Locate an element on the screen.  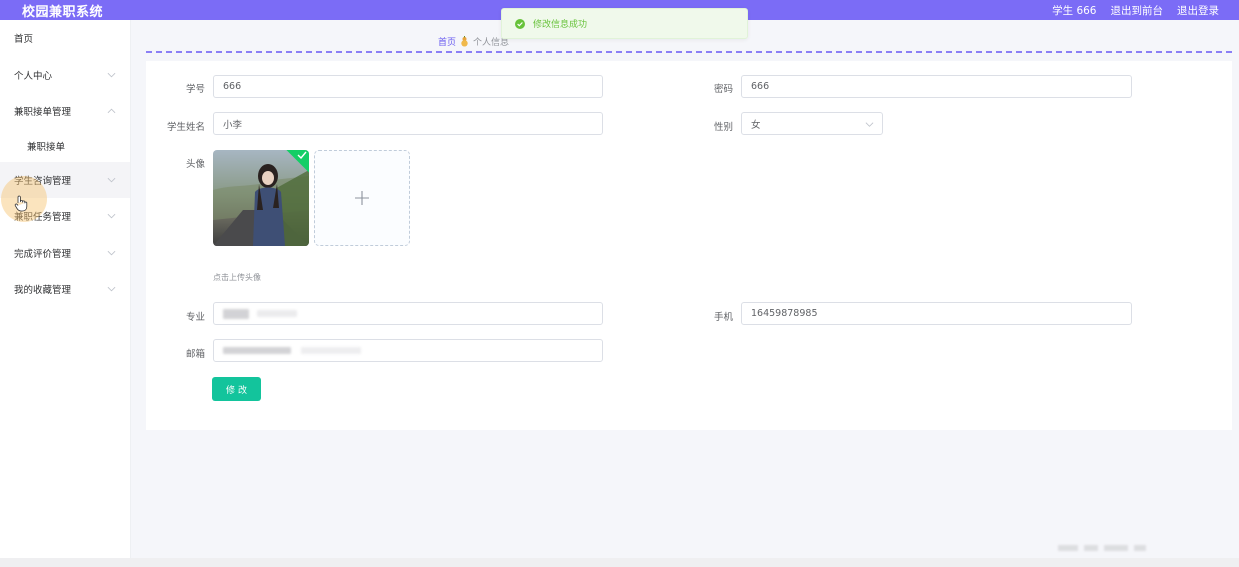
gender-value: 女 is located at coordinates (756, 125).